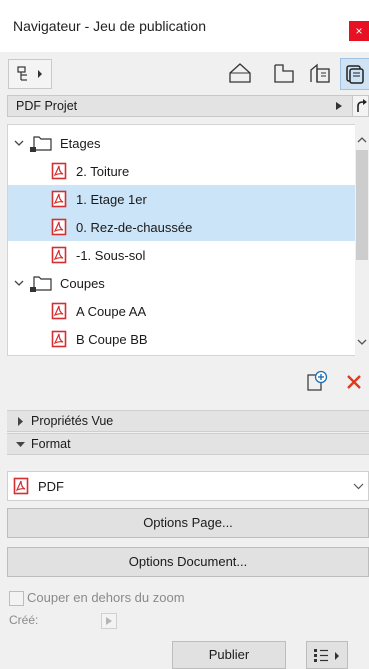 The height and width of the screenshot is (669, 369). I want to click on scrollbar-thumb, so click(362, 205).